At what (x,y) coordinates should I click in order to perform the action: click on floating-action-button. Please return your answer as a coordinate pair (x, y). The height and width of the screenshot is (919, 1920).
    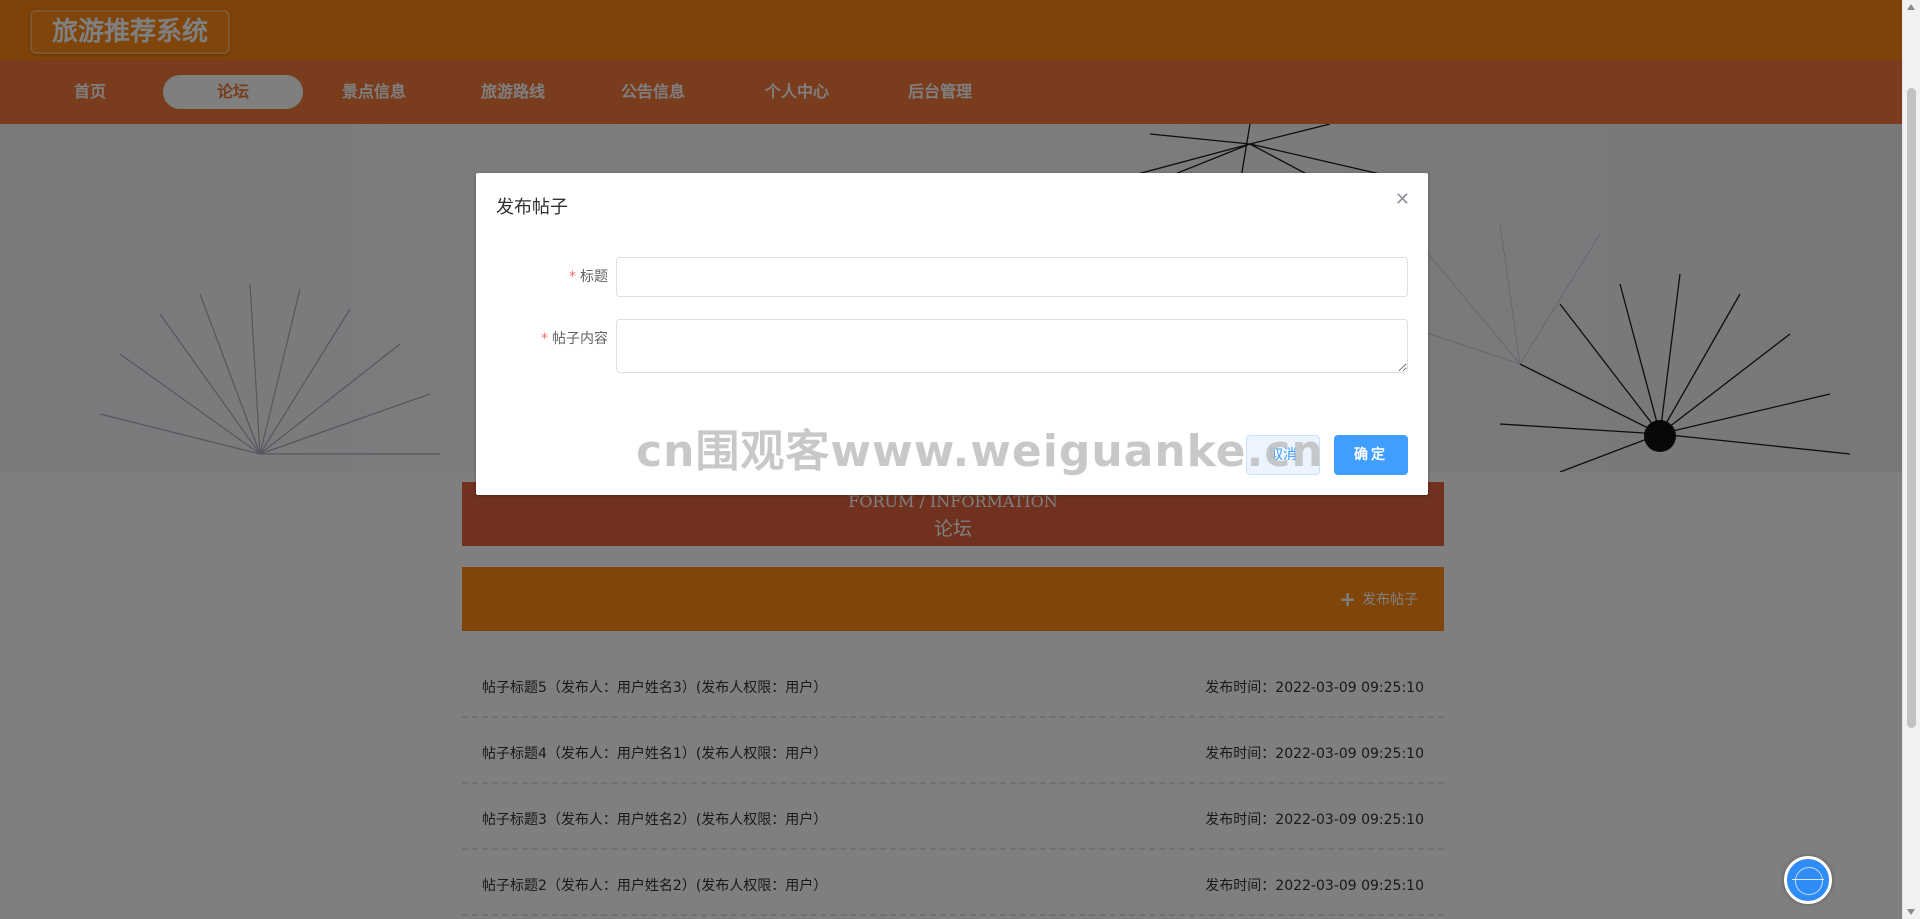
    Looking at the image, I should click on (1808, 880).